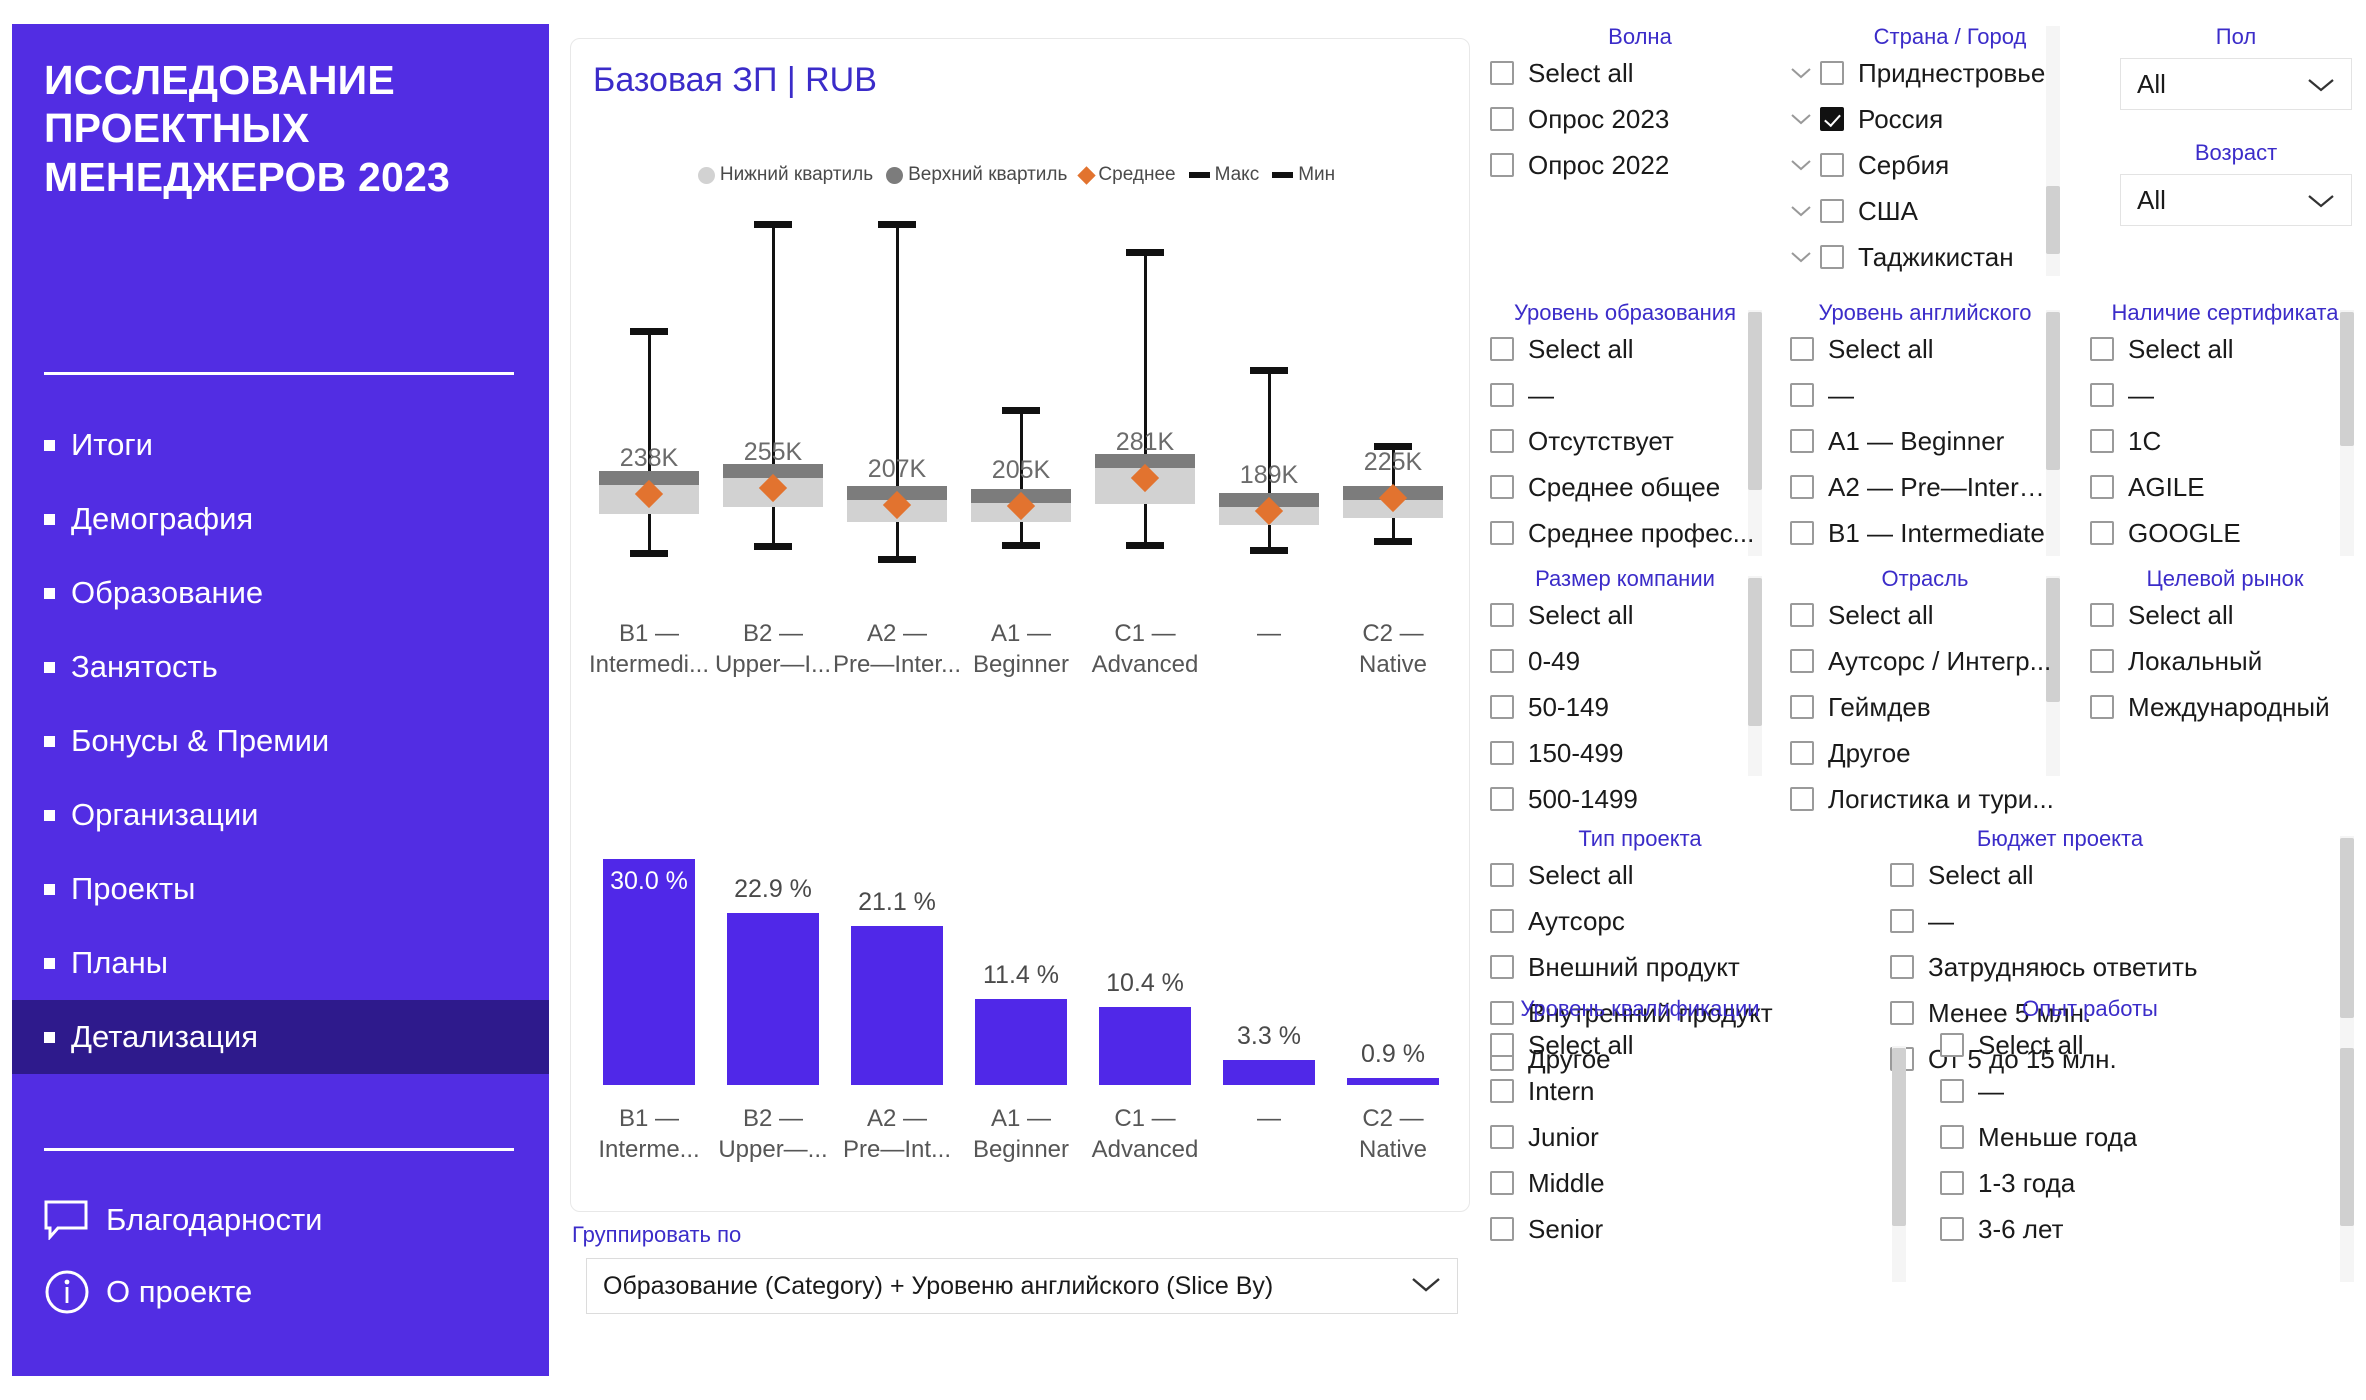  Describe the element at coordinates (1925, 753) in the screenshot. I see `slicer-option-industry-4: Другое` at that location.